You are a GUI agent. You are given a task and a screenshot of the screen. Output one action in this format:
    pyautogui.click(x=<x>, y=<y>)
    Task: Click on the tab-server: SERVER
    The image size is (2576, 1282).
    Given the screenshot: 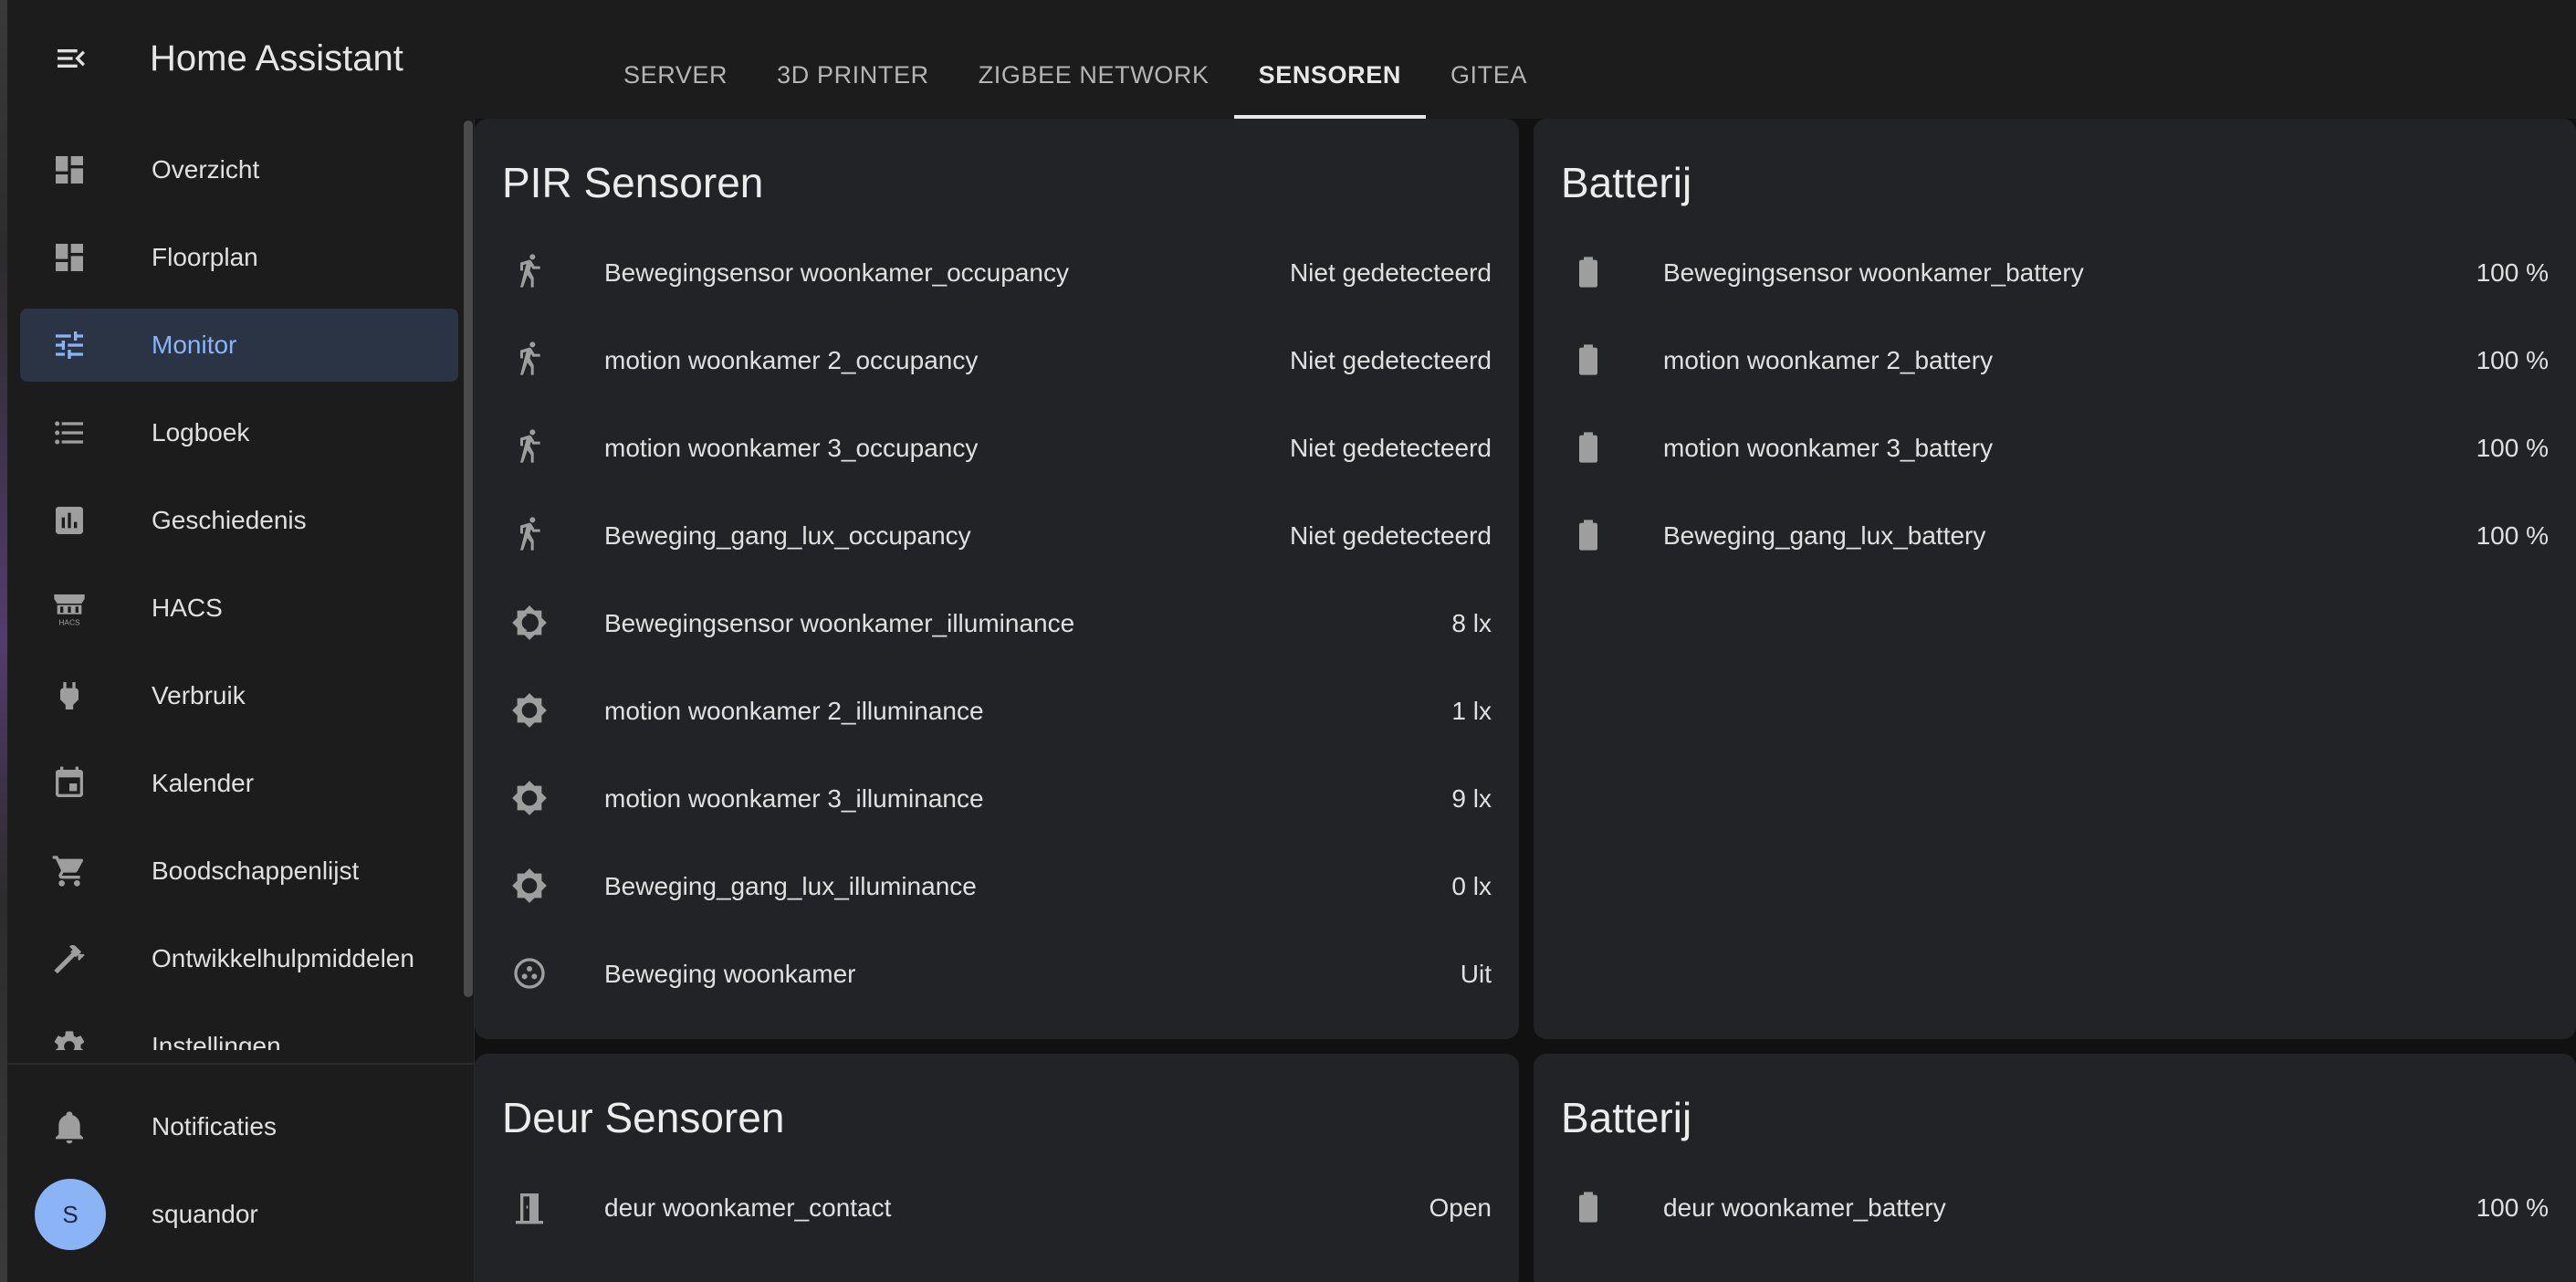 What is the action you would take?
    pyautogui.click(x=676, y=60)
    